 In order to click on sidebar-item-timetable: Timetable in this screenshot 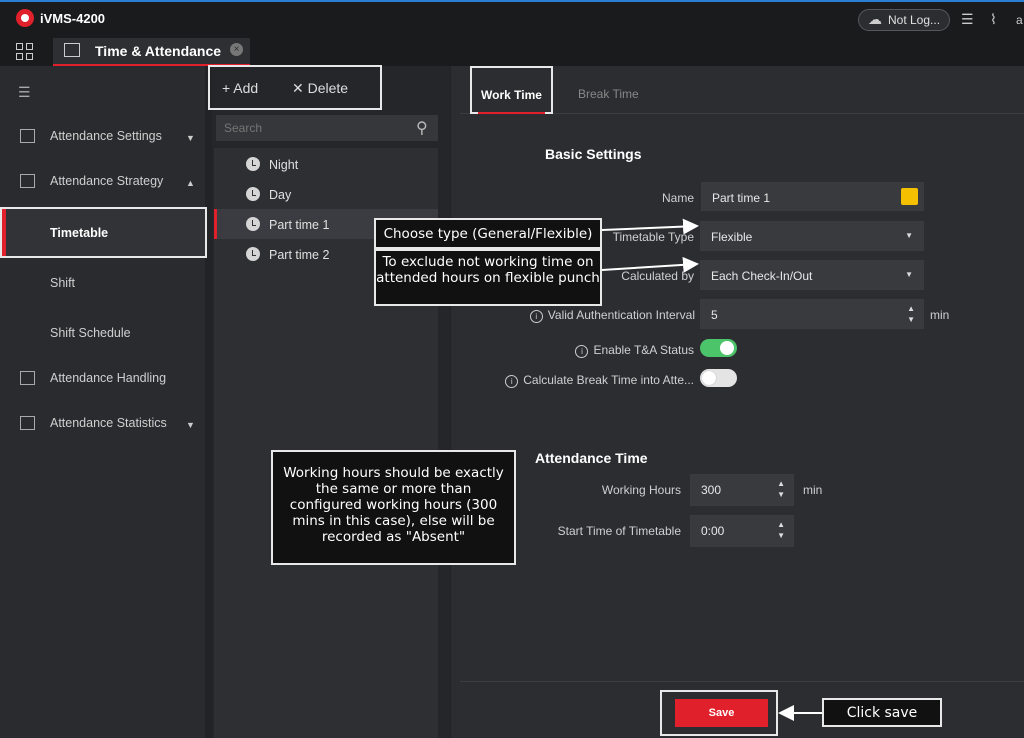, I will do `click(103, 232)`.